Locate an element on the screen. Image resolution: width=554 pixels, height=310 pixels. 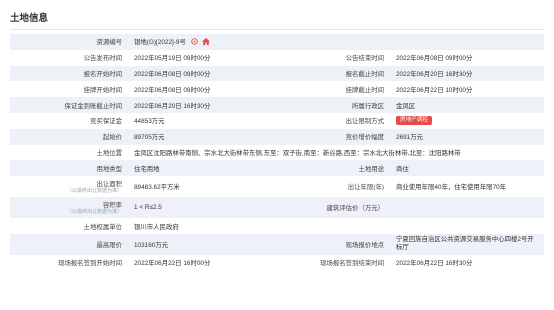
section-header: 土地信息 is located at coordinates (277, 19).